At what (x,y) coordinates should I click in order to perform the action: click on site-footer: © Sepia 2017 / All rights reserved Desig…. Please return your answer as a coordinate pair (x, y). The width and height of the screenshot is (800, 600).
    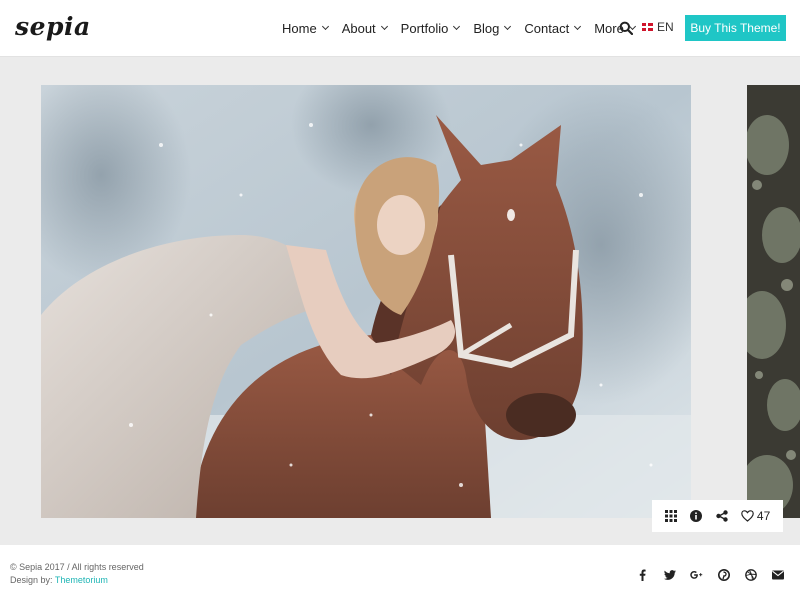
    Looking at the image, I should click on (400, 572).